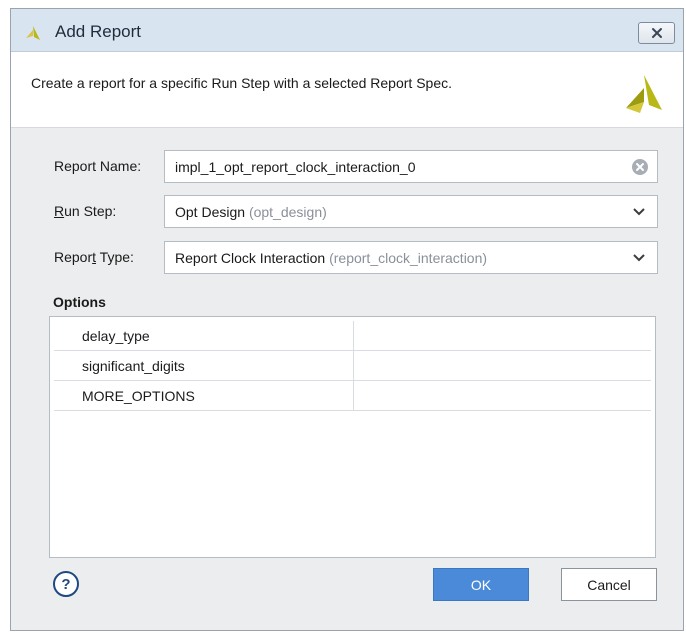 This screenshot has width=686, height=633. I want to click on option-name: significant_digits, so click(204, 365).